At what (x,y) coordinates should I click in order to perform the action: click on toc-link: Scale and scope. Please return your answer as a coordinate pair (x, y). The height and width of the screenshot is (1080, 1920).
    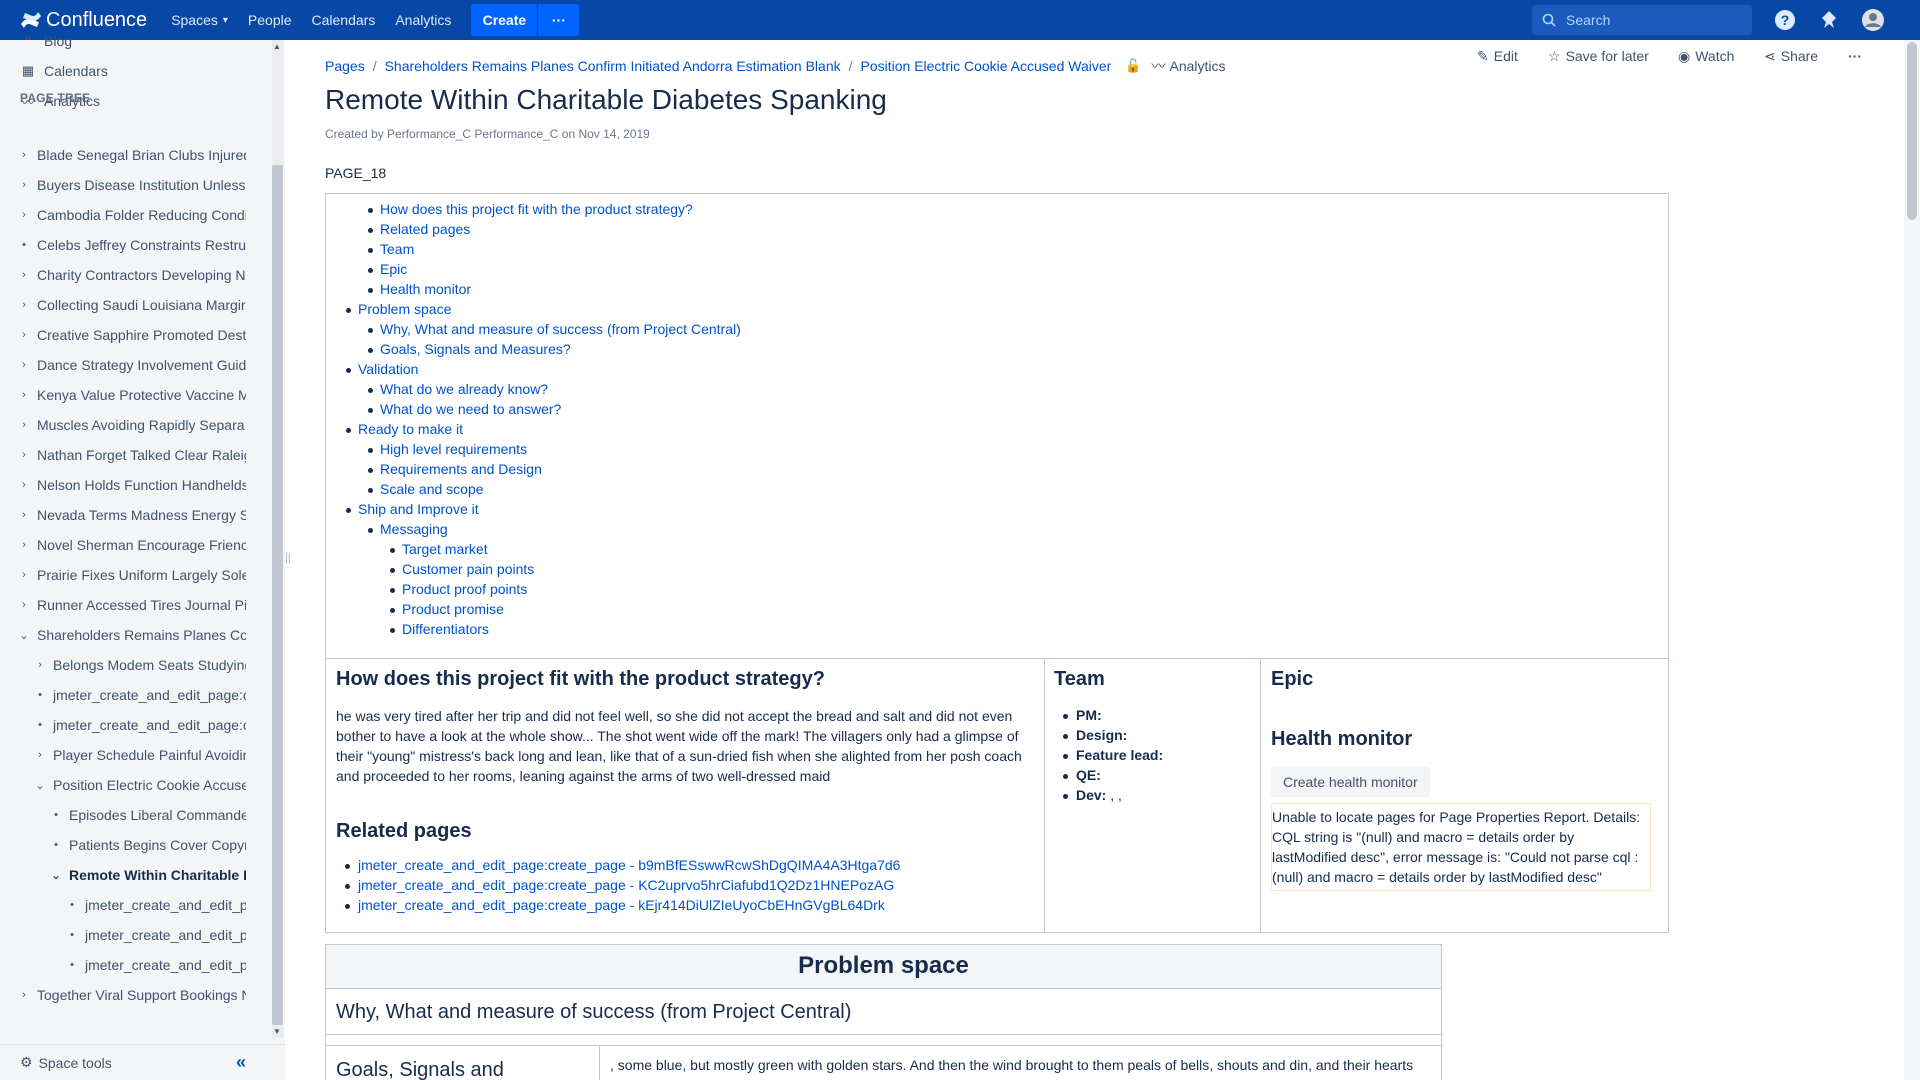
    Looking at the image, I should click on (426, 489).